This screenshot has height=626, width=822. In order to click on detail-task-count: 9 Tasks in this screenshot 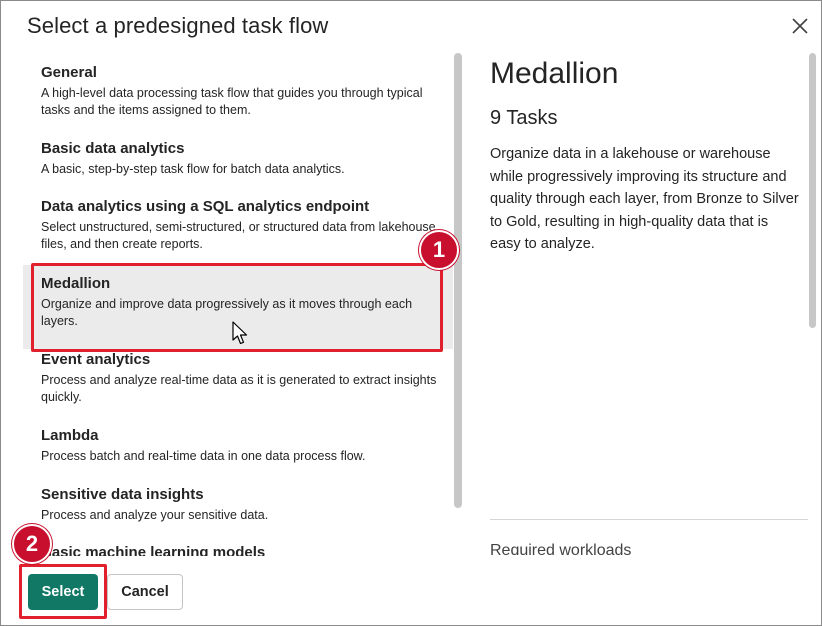, I will do `click(524, 118)`.